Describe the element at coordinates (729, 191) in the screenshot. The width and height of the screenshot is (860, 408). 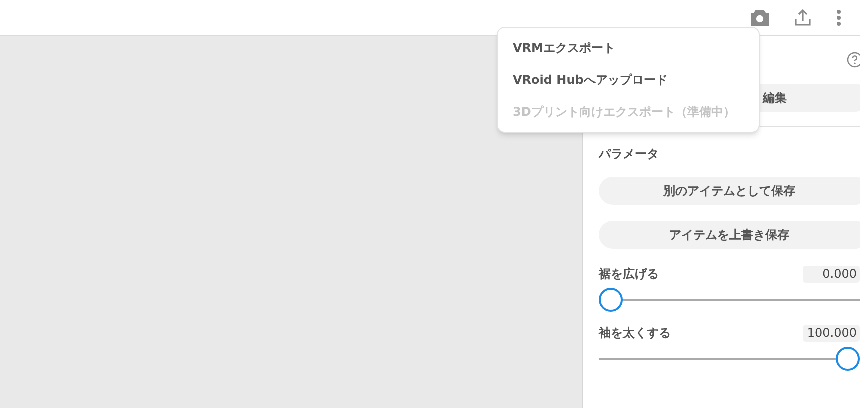
I see `save-button: 別のアイテムとして保存` at that location.